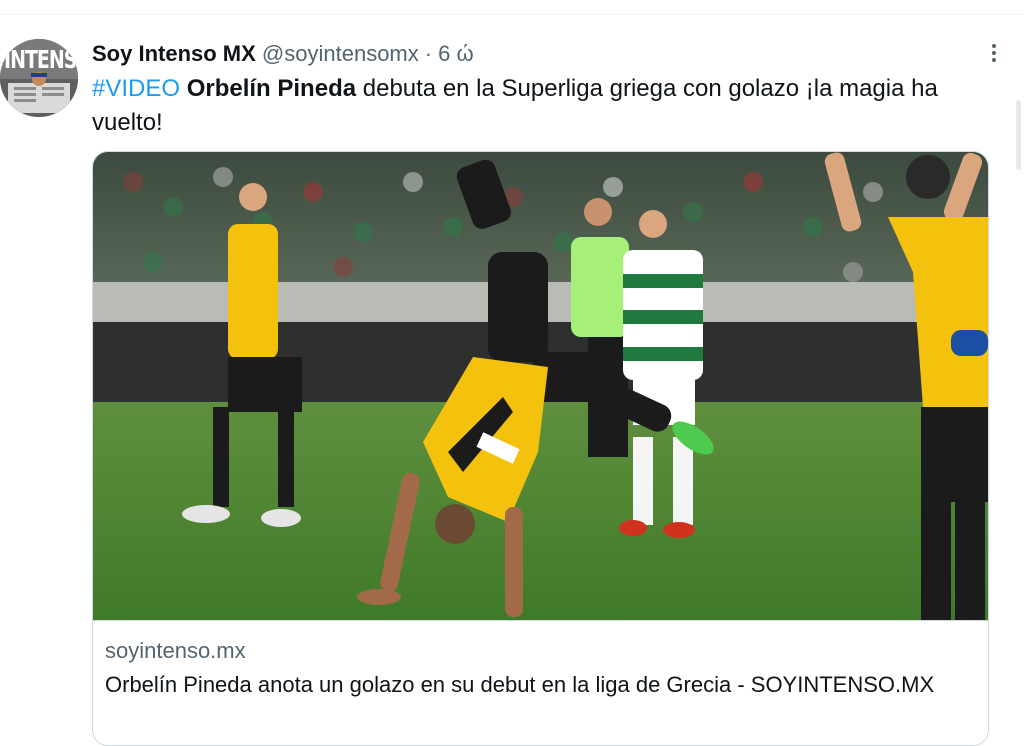 The image size is (1024, 746). Describe the element at coordinates (39, 78) in the screenshot. I see `avatar: INTENSO` at that location.